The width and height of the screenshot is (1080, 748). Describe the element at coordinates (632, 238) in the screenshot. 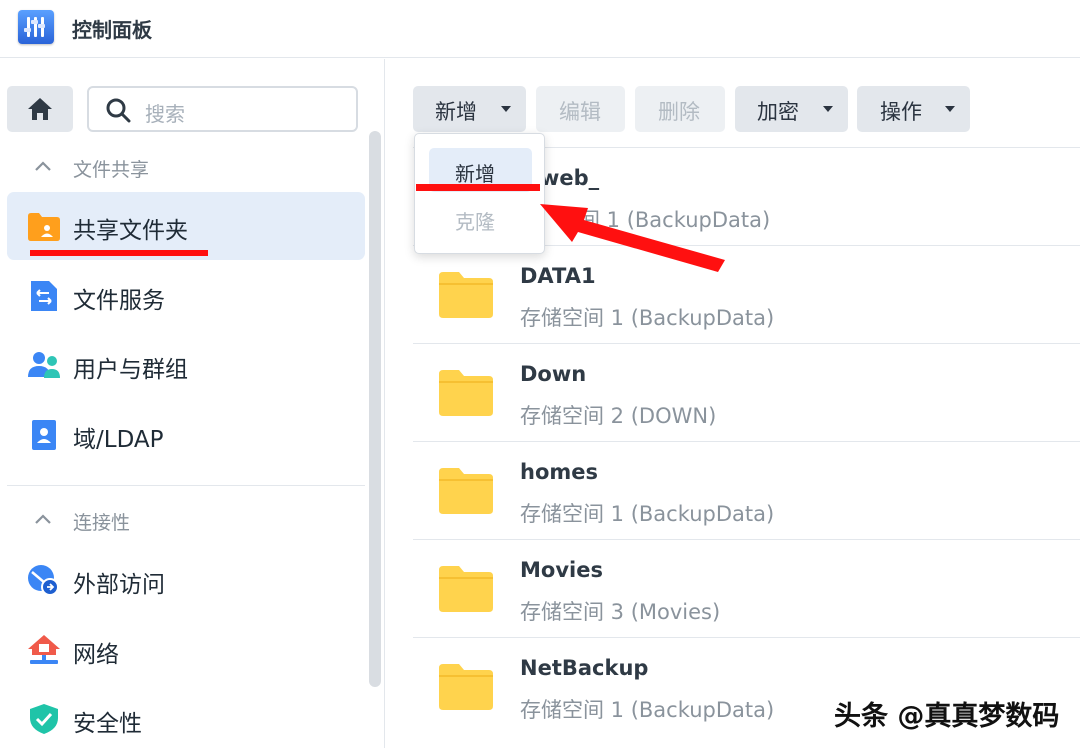

I see `annotation-arrow-icon` at that location.